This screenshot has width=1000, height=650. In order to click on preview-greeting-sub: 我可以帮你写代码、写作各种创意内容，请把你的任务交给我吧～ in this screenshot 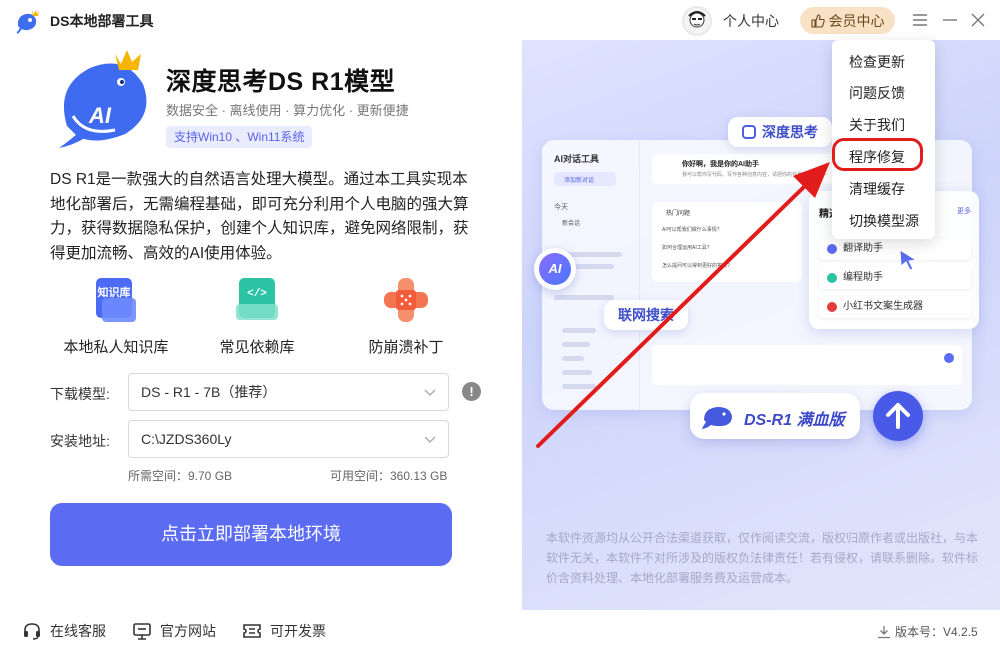, I will do `click(755, 175)`.